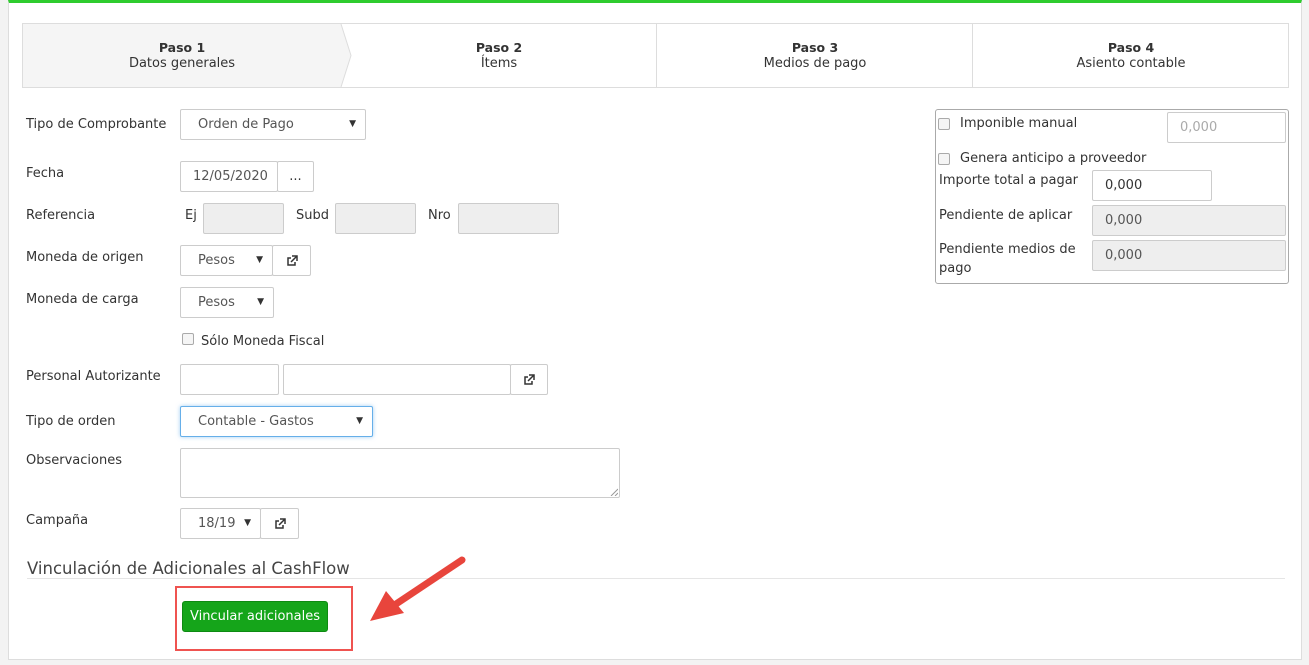  I want to click on tipo-orden-select: Contable - Gastos ▼, so click(276, 421).